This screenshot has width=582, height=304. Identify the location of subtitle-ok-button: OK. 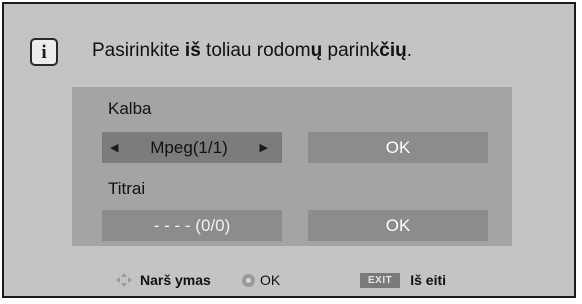
(398, 225).